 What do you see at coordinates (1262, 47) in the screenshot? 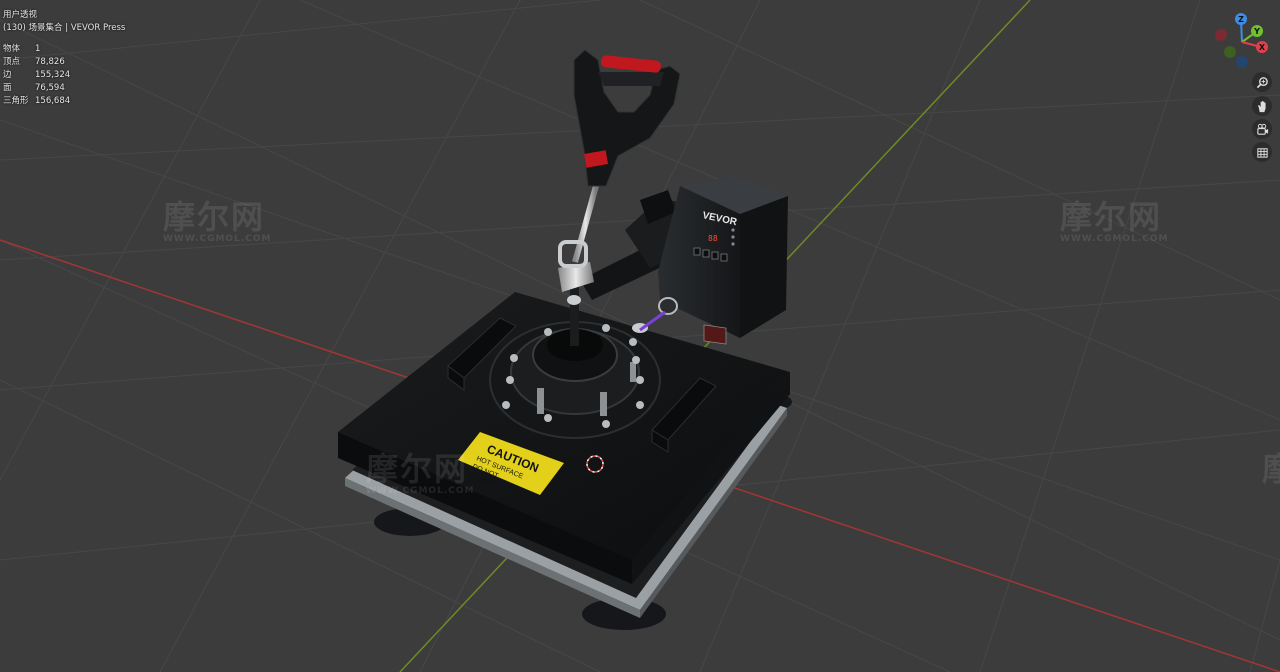
I see `gizmo-x-label: X` at bounding box center [1262, 47].